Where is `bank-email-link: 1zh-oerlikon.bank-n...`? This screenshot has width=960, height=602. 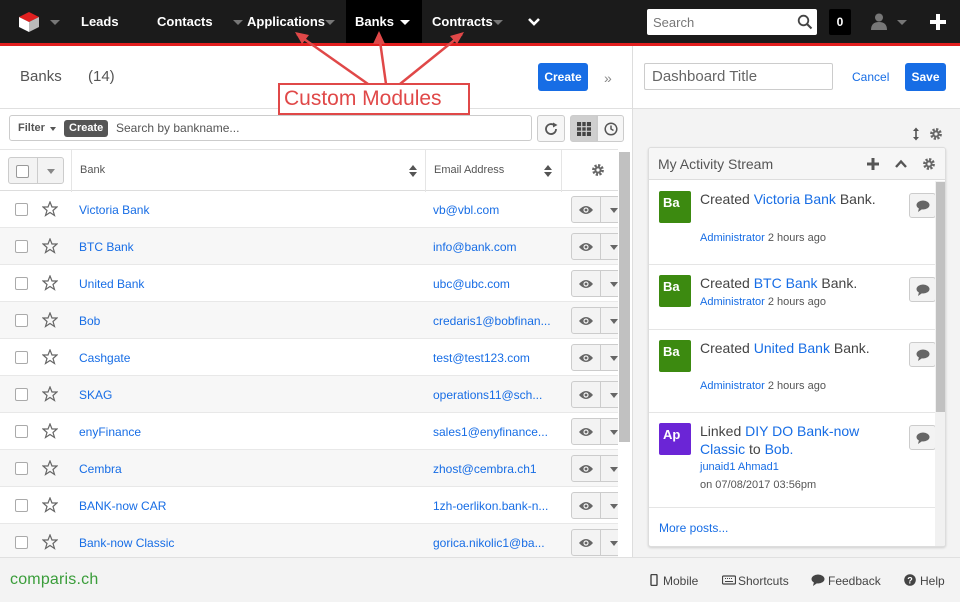 bank-email-link: 1zh-oerlikon.bank-n... is located at coordinates (493, 506).